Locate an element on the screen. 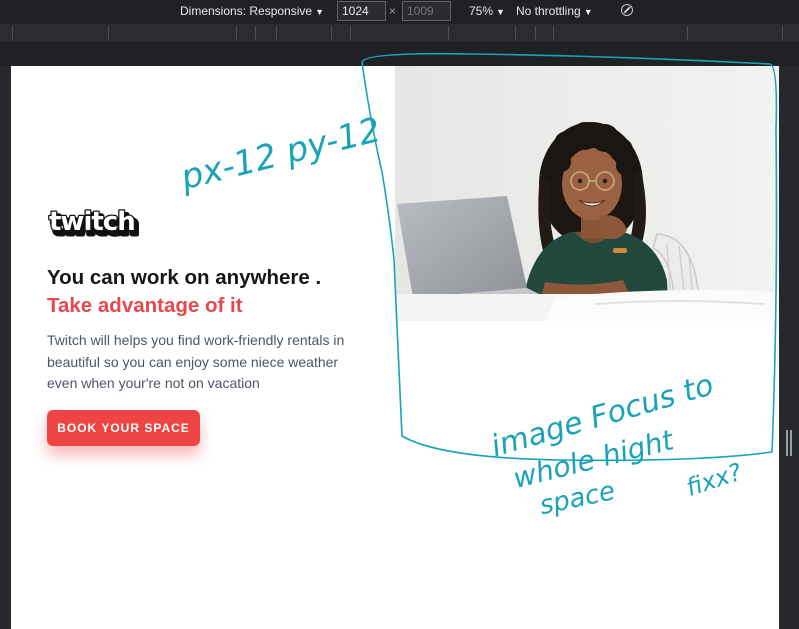 This screenshot has width=799, height=629. zoom-dropdown: 75% ▼ is located at coordinates (487, 11).